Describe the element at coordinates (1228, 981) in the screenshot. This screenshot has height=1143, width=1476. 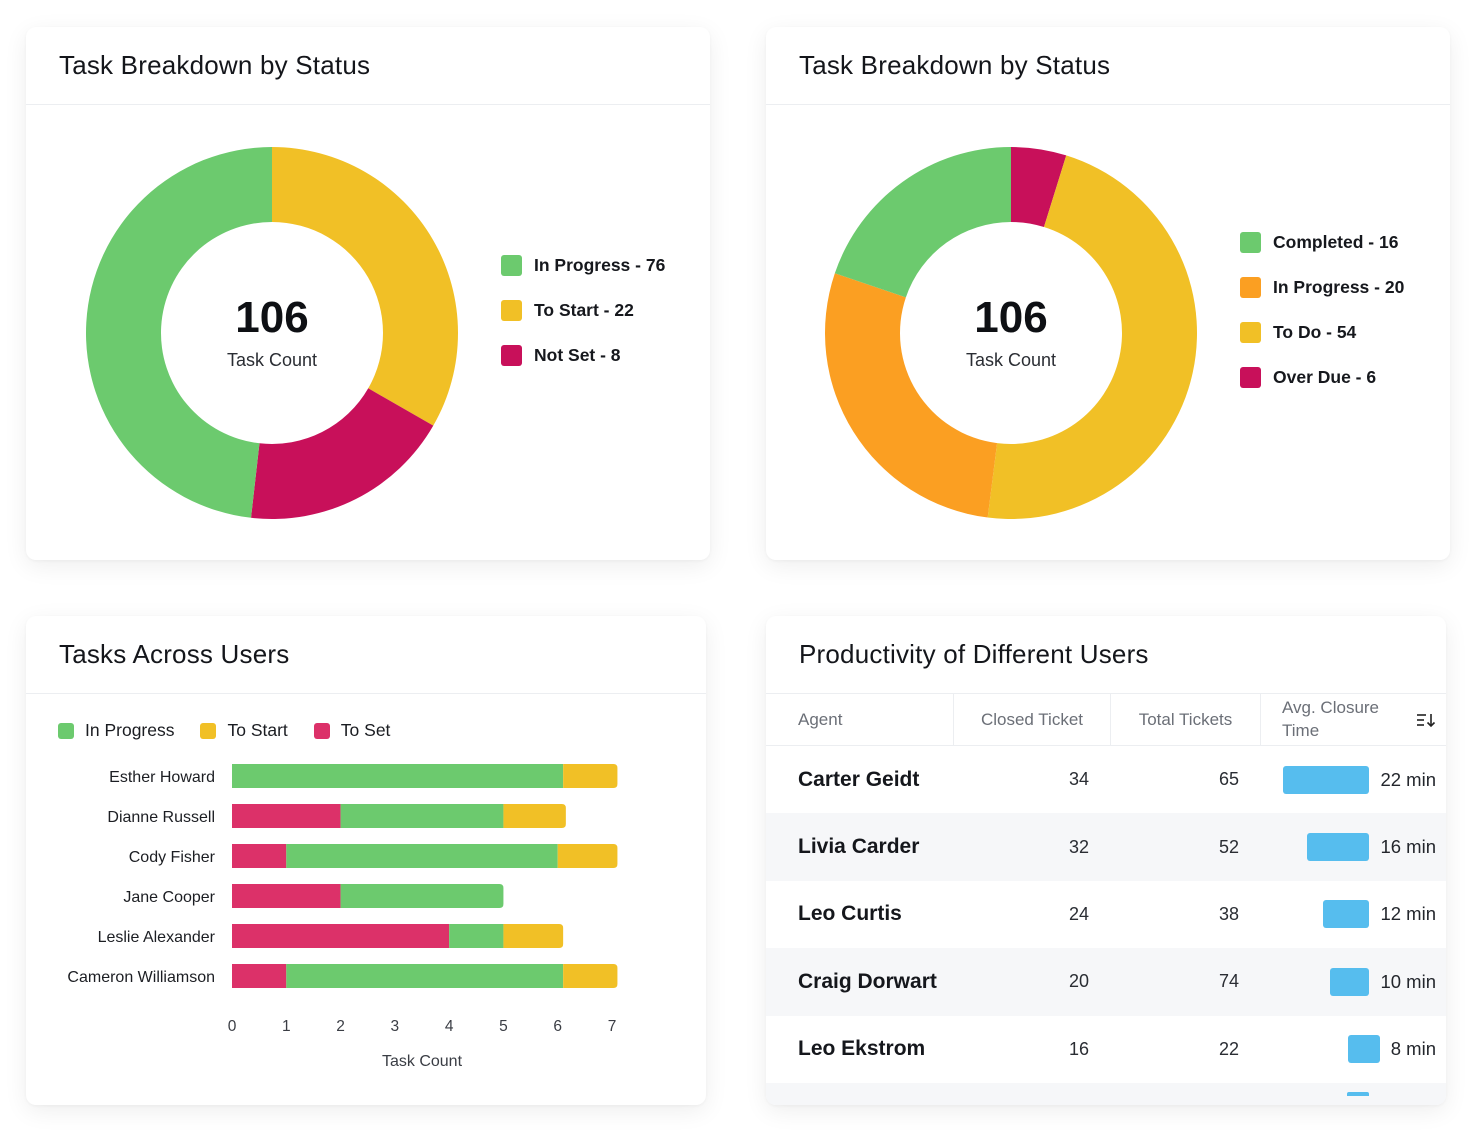
I see `total-tickets-value: 74` at that location.